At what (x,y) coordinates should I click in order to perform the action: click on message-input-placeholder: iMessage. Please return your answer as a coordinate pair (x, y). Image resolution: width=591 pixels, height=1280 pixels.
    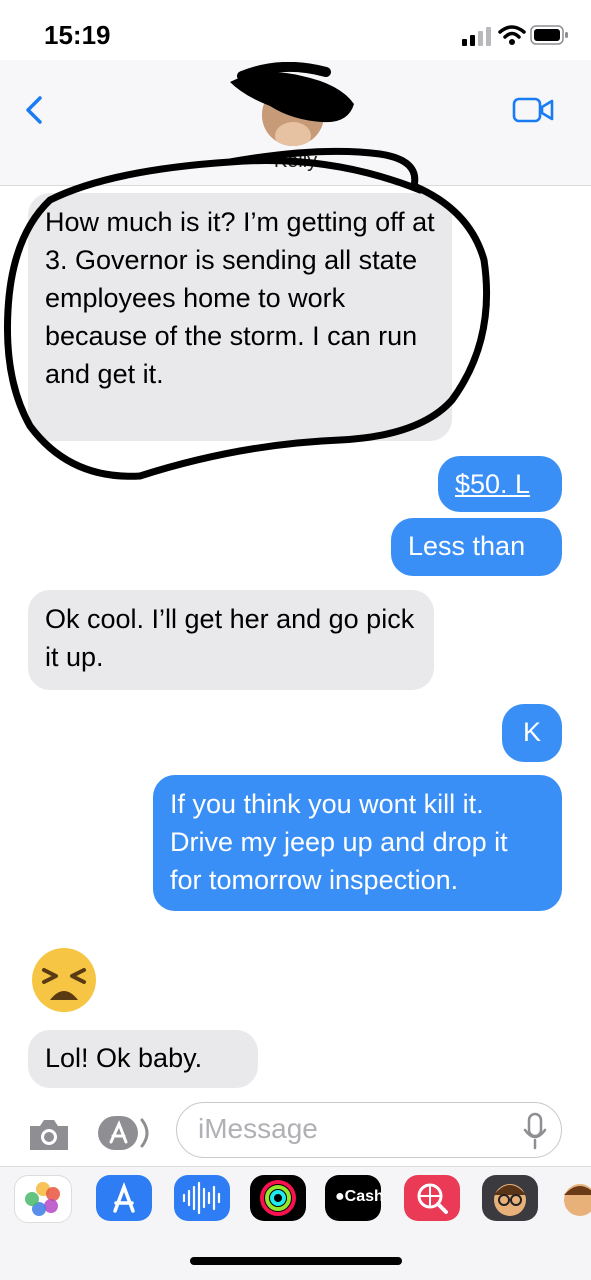
    Looking at the image, I should click on (258, 1128).